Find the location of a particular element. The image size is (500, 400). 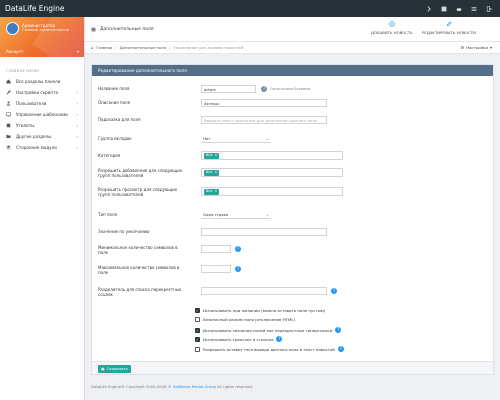

category-tag: Все × is located at coordinates (212, 156).